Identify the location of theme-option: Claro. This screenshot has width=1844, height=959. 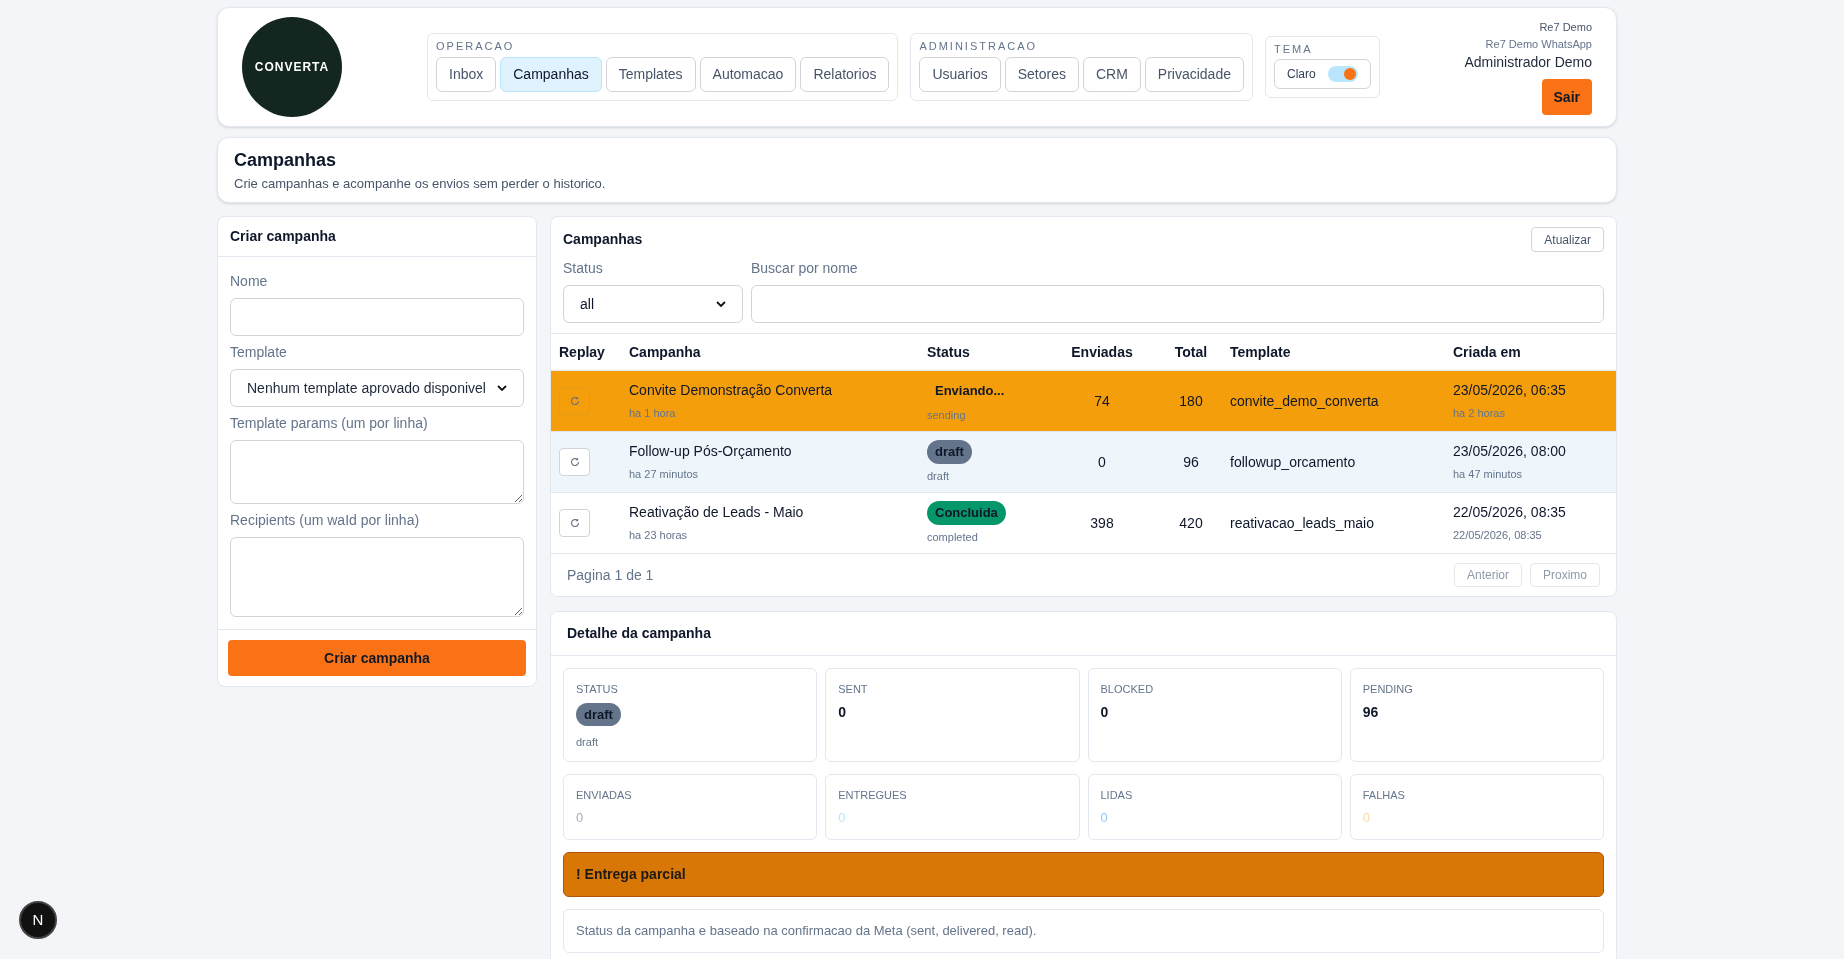
(1301, 74).